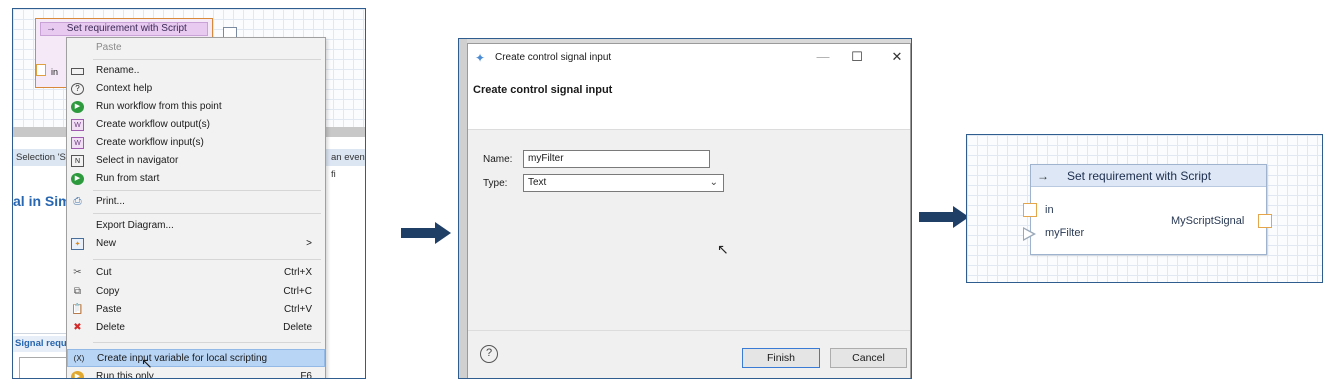 Image resolution: width=1334 pixels, height=390 pixels. Describe the element at coordinates (196, 143) in the screenshot. I see `menu-item-create-workflow-input: W Create workflow input(s)` at that location.